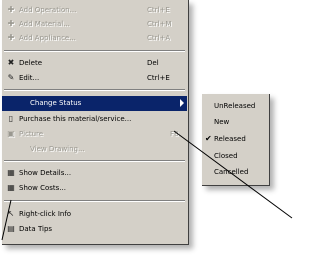  Describe the element at coordinates (233, 174) in the screenshot. I see `callout-line-purchase` at that location.